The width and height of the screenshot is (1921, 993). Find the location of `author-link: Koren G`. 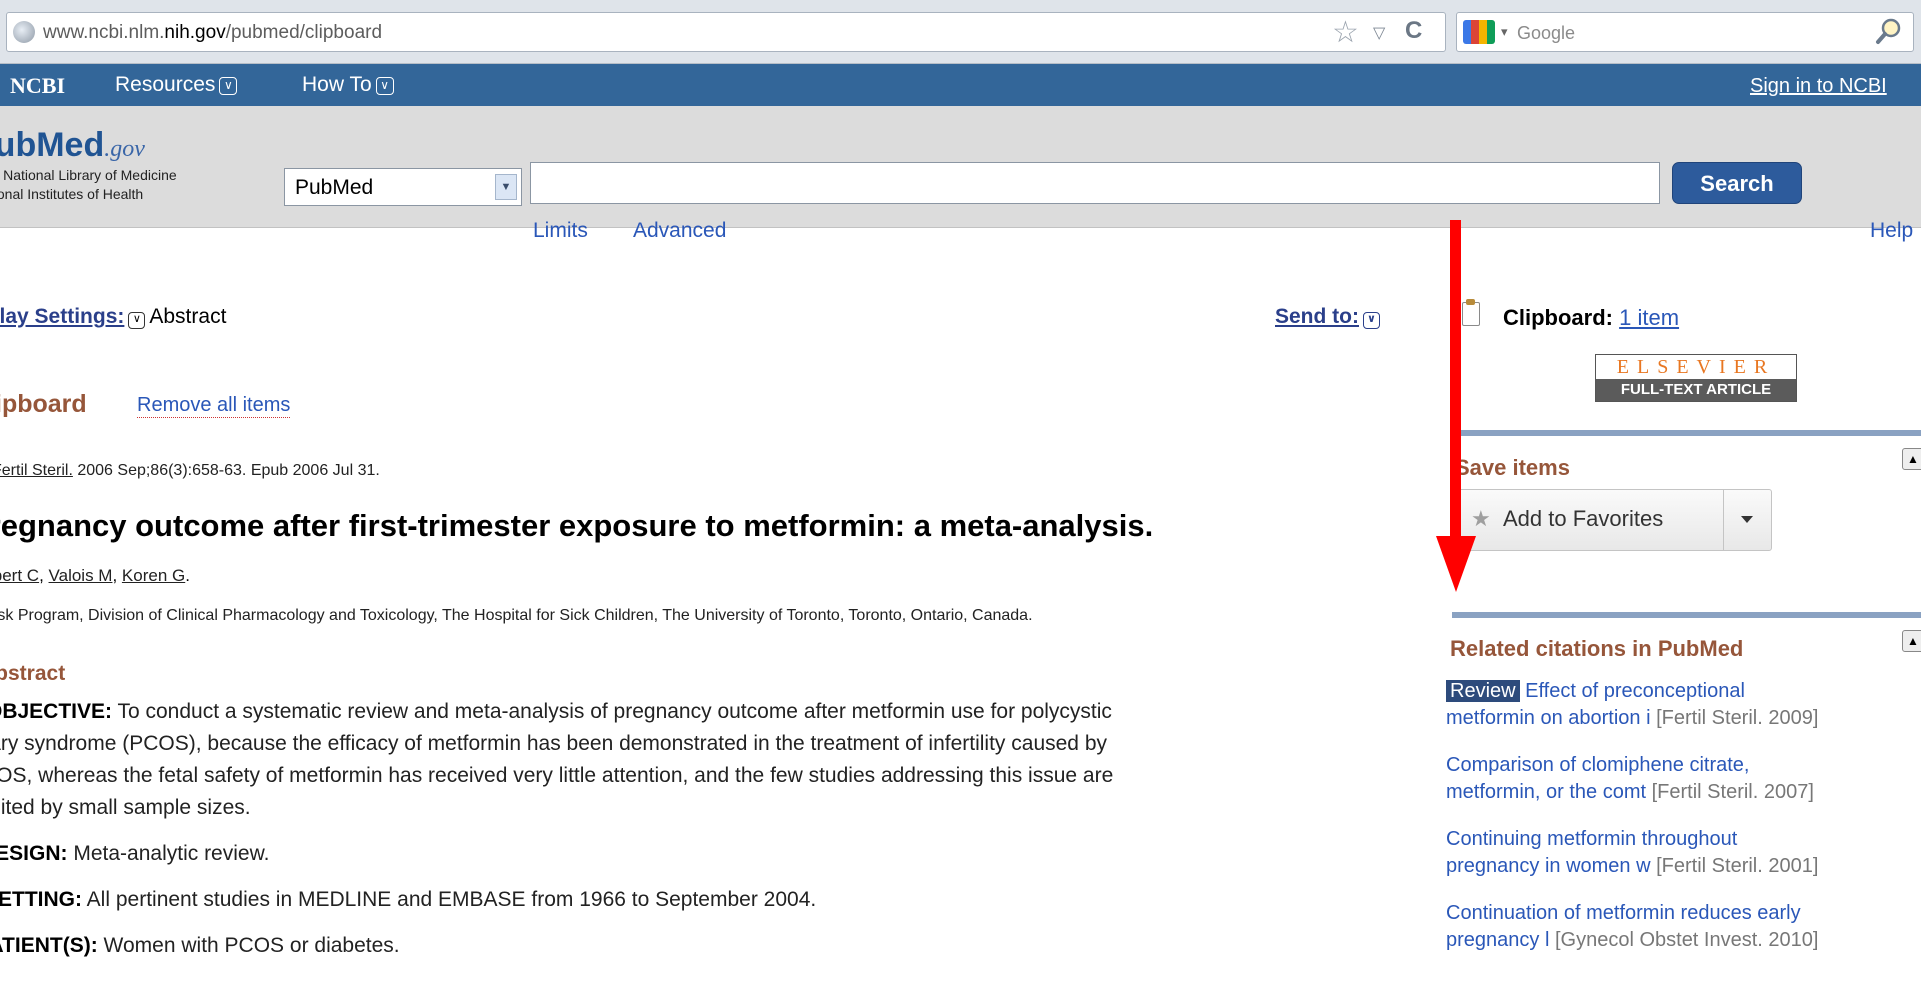

author-link: Koren G is located at coordinates (153, 575).